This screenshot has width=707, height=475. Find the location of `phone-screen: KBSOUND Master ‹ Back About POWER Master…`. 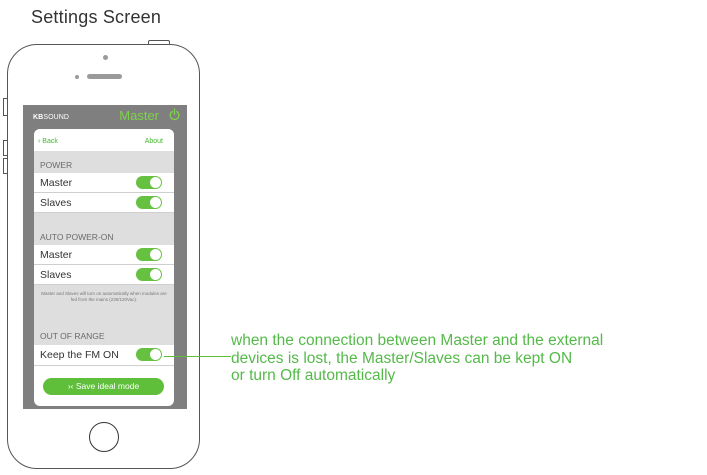

phone-screen: KBSOUND Master ‹ Back About POWER Master… is located at coordinates (105, 257).